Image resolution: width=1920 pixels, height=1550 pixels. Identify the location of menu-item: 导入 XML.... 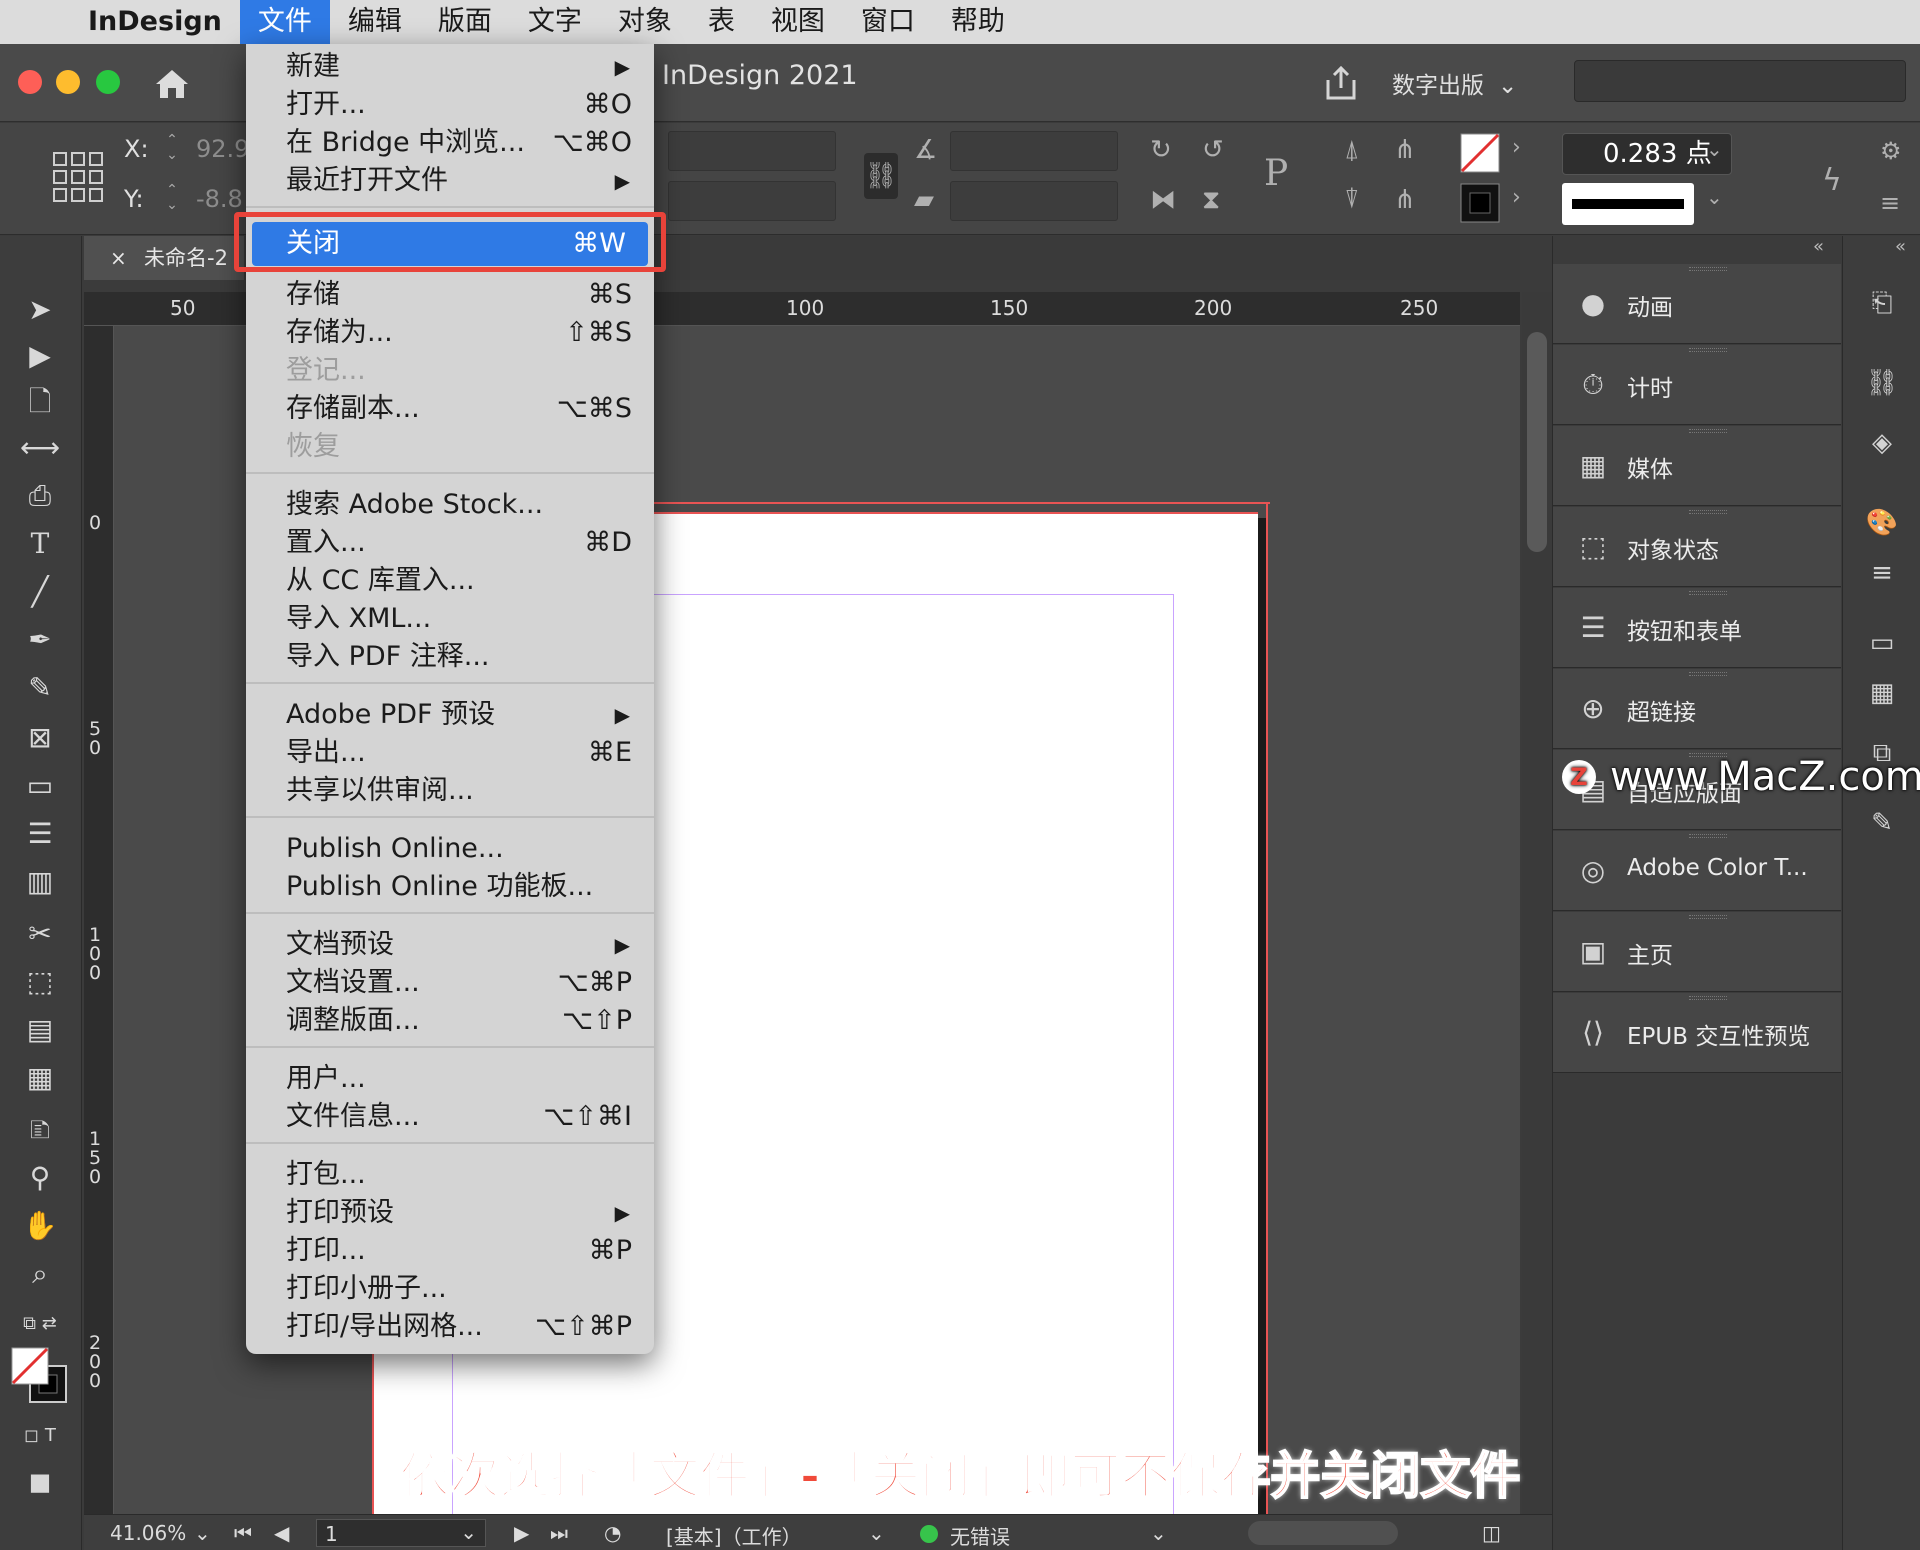
(450, 619).